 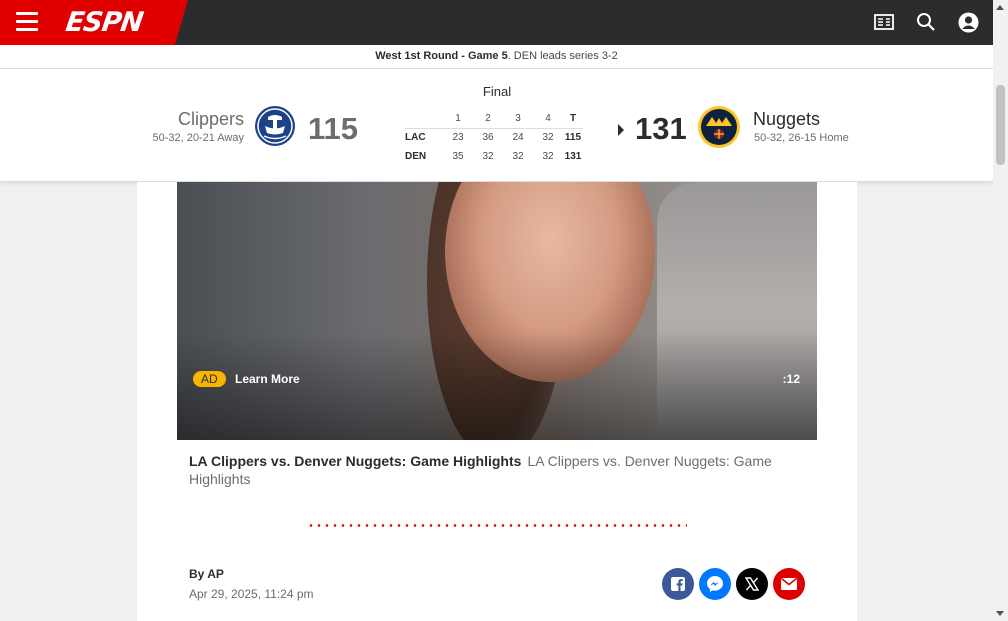 I want to click on period-label: 2, so click(x=488, y=119).